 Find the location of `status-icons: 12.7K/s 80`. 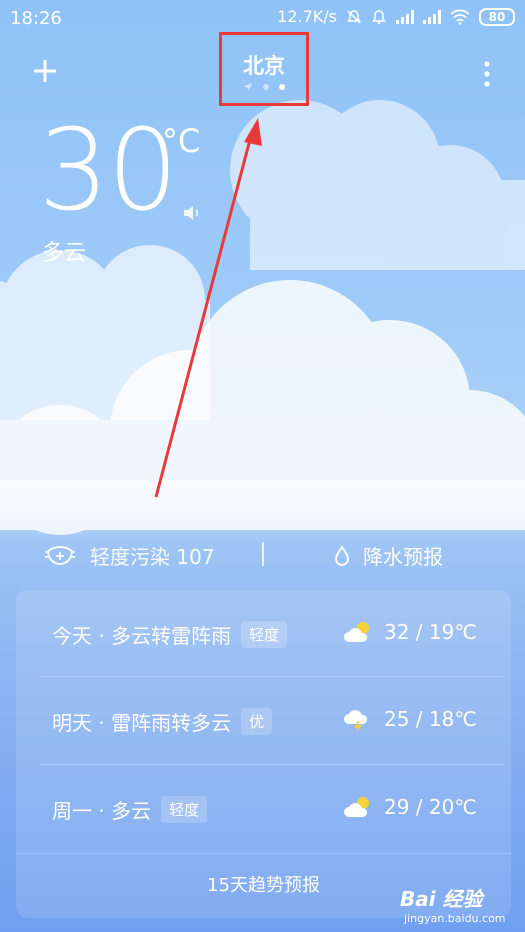

status-icons: 12.7K/s 80 is located at coordinates (396, 16).